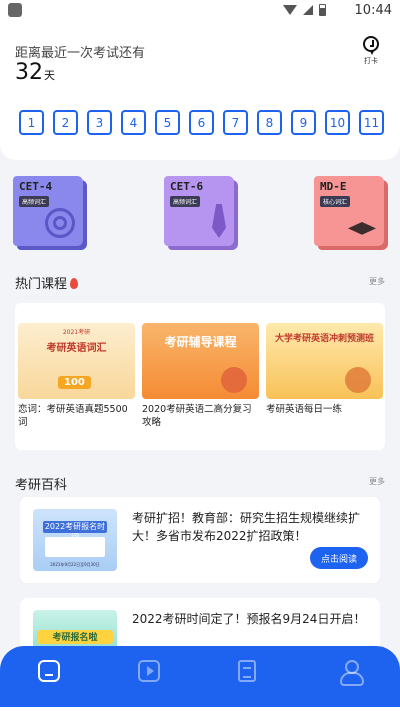 This screenshot has height=711, width=400. I want to click on status-time: 10:44, so click(373, 10).